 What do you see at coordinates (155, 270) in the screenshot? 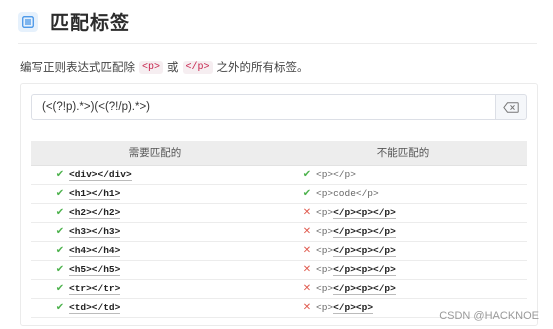
I see `should-match-cell: ✔ <h5></h5>` at bounding box center [155, 270].